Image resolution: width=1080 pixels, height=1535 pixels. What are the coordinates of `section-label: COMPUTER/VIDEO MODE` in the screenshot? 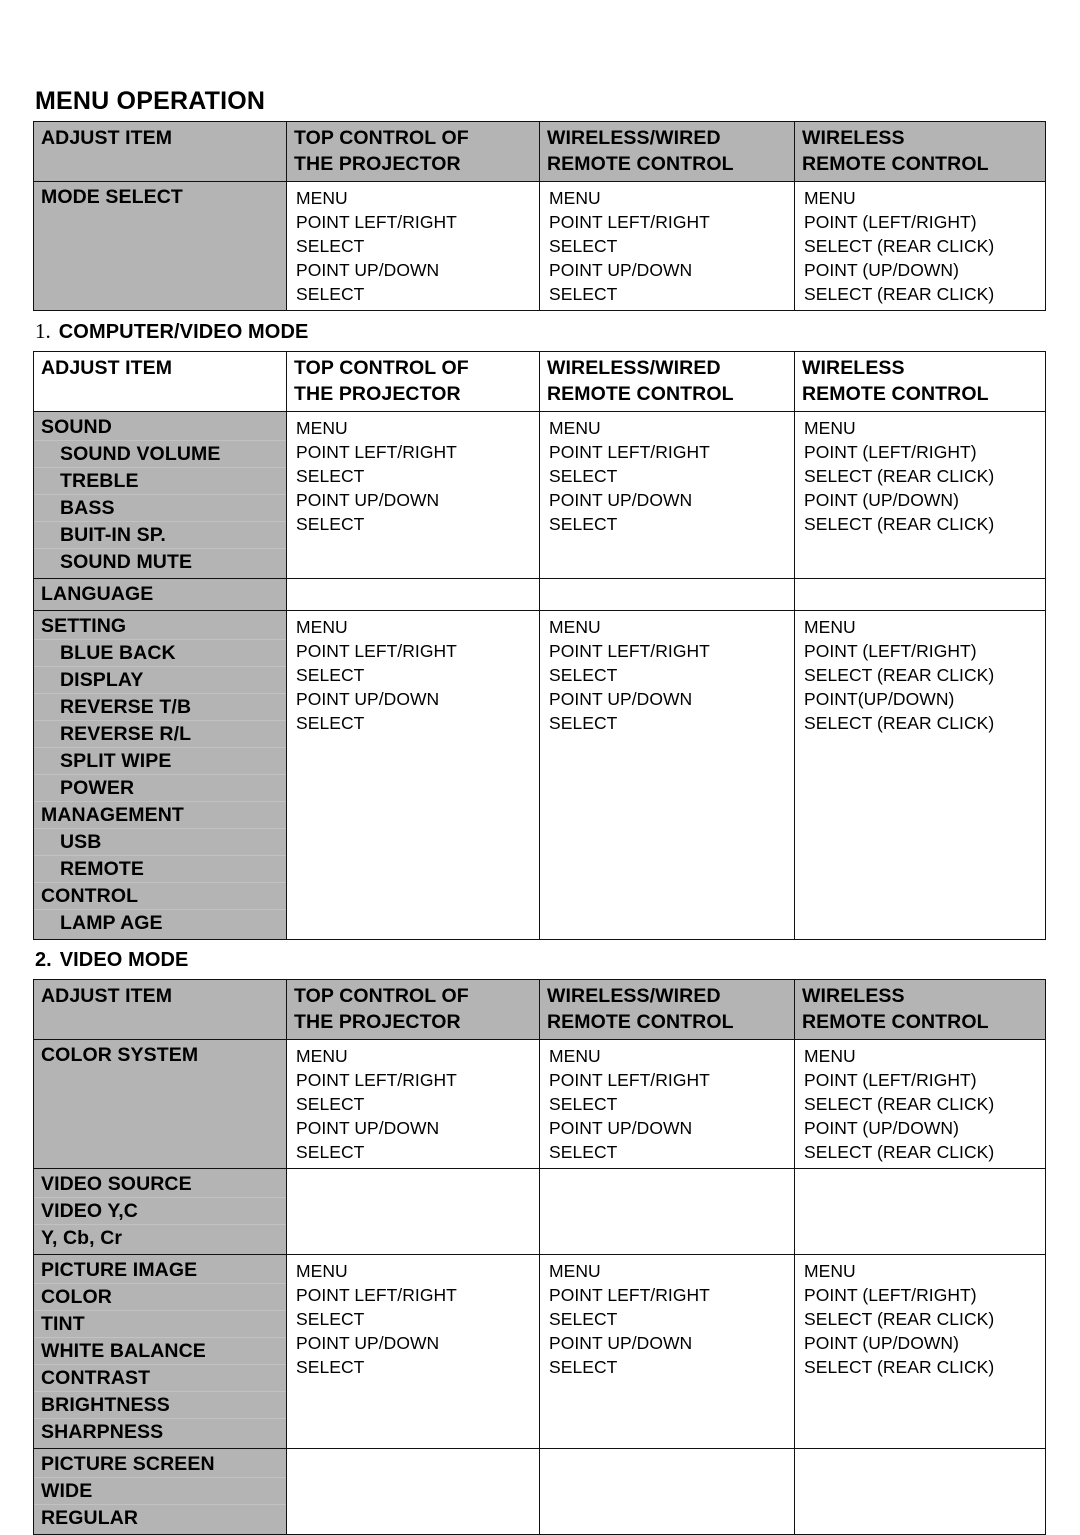 It's located at (183, 332).